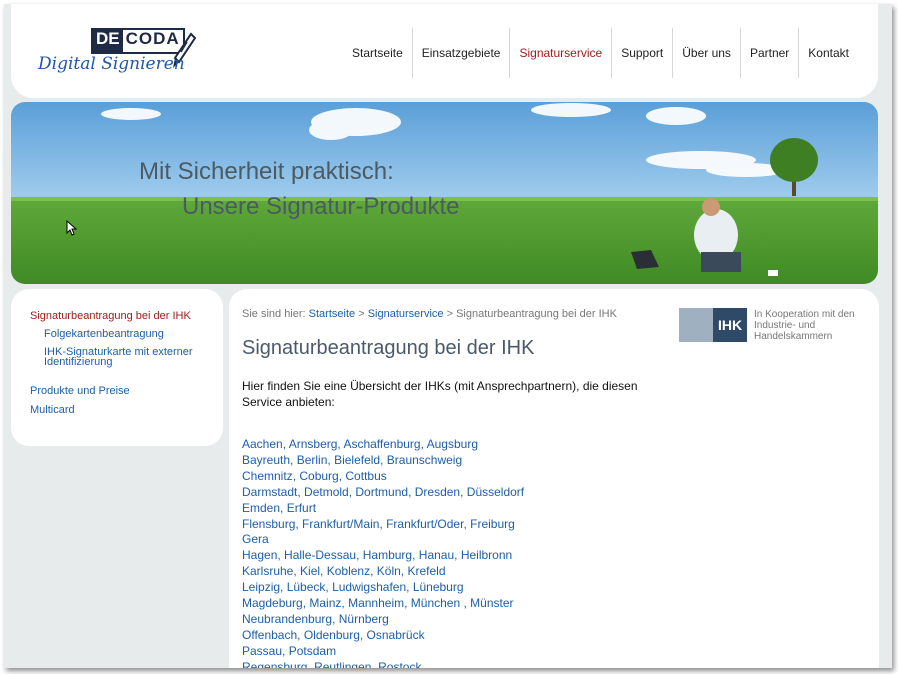 Image resolution: width=898 pixels, height=674 pixels. What do you see at coordinates (259, 555) in the screenshot?
I see `city-link: Hagen` at bounding box center [259, 555].